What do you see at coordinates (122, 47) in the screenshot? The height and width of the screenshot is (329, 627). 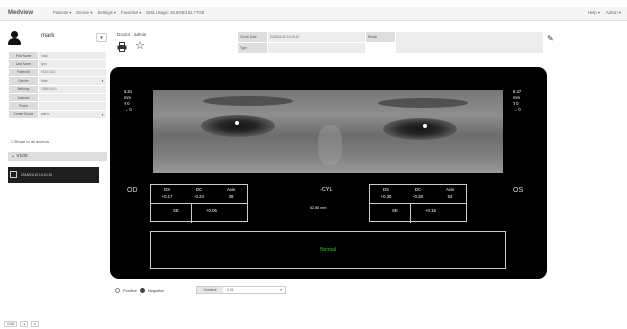 I see `print-icon` at bounding box center [122, 47].